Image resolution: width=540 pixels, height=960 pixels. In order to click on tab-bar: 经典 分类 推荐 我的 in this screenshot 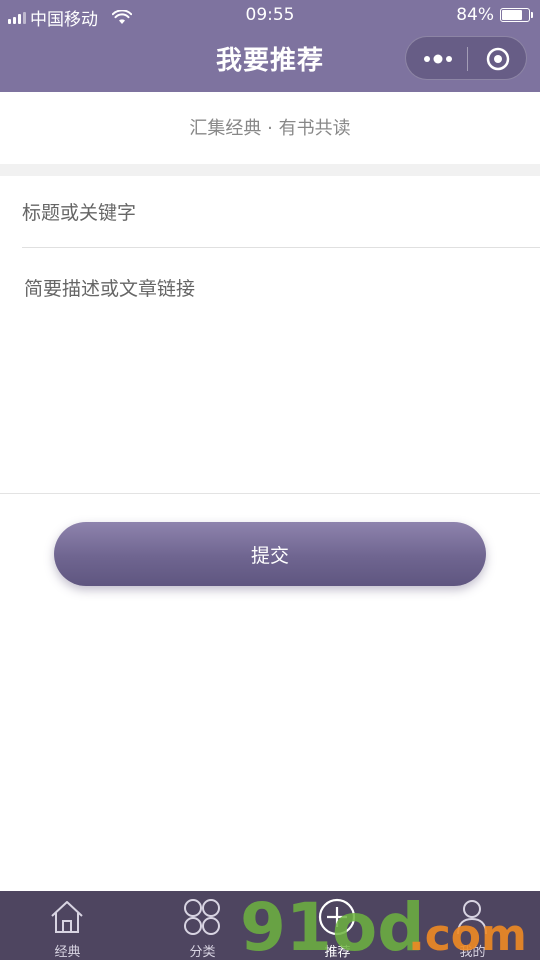, I will do `click(270, 925)`.